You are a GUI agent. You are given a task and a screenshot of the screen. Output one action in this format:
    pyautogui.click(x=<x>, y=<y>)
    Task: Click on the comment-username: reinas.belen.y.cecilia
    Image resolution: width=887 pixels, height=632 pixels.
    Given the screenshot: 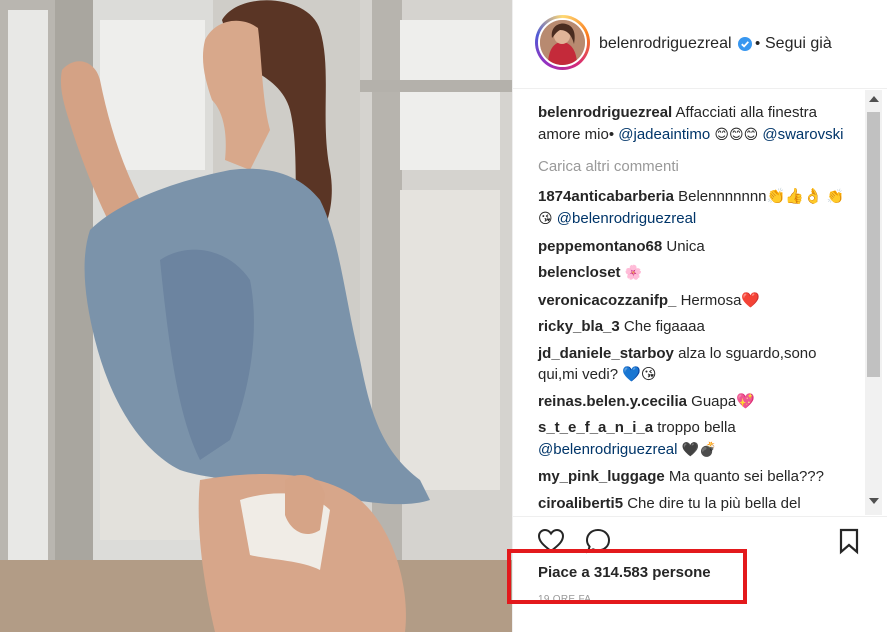 What is the action you would take?
    pyautogui.click(x=612, y=401)
    